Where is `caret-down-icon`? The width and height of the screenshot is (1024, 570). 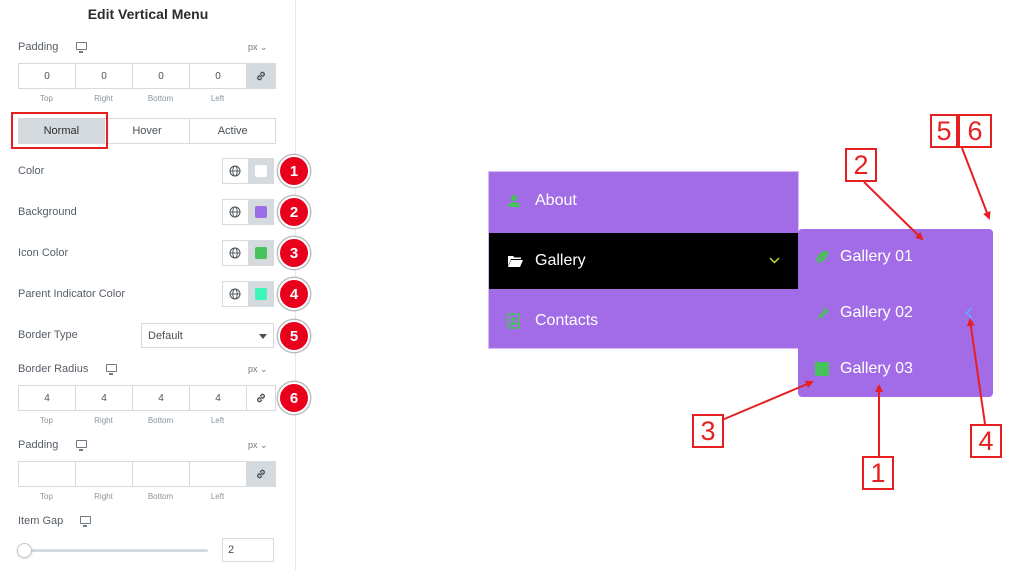 caret-down-icon is located at coordinates (263, 336).